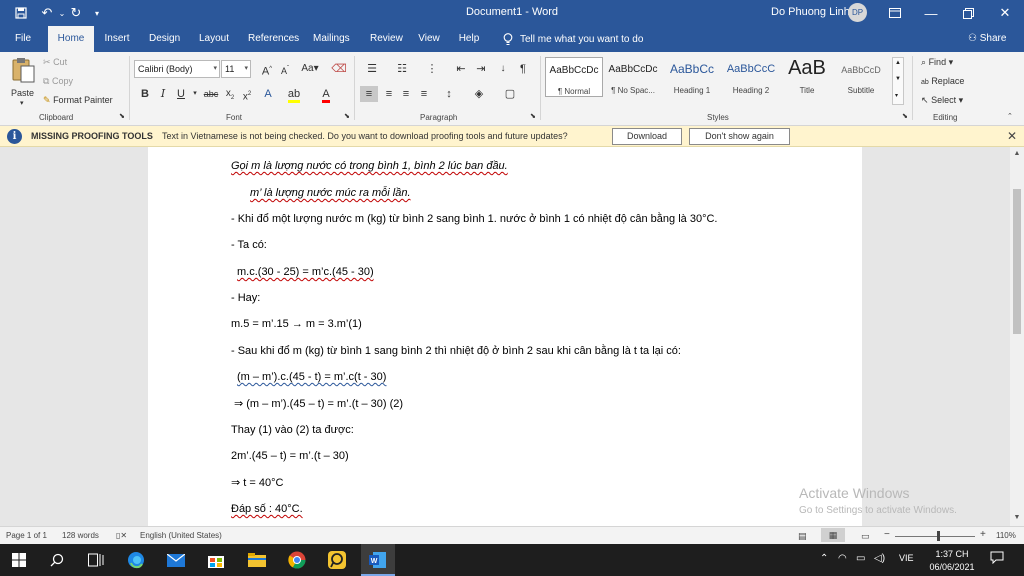 The height and width of the screenshot is (576, 1024). What do you see at coordinates (285, 69) in the screenshot?
I see `shrink-font-icon: Aˇ` at bounding box center [285, 69].